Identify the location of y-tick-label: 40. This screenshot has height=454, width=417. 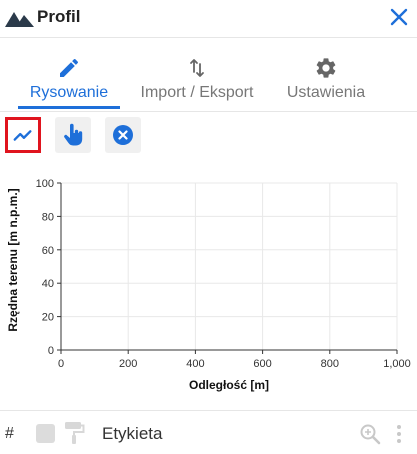
(48, 284).